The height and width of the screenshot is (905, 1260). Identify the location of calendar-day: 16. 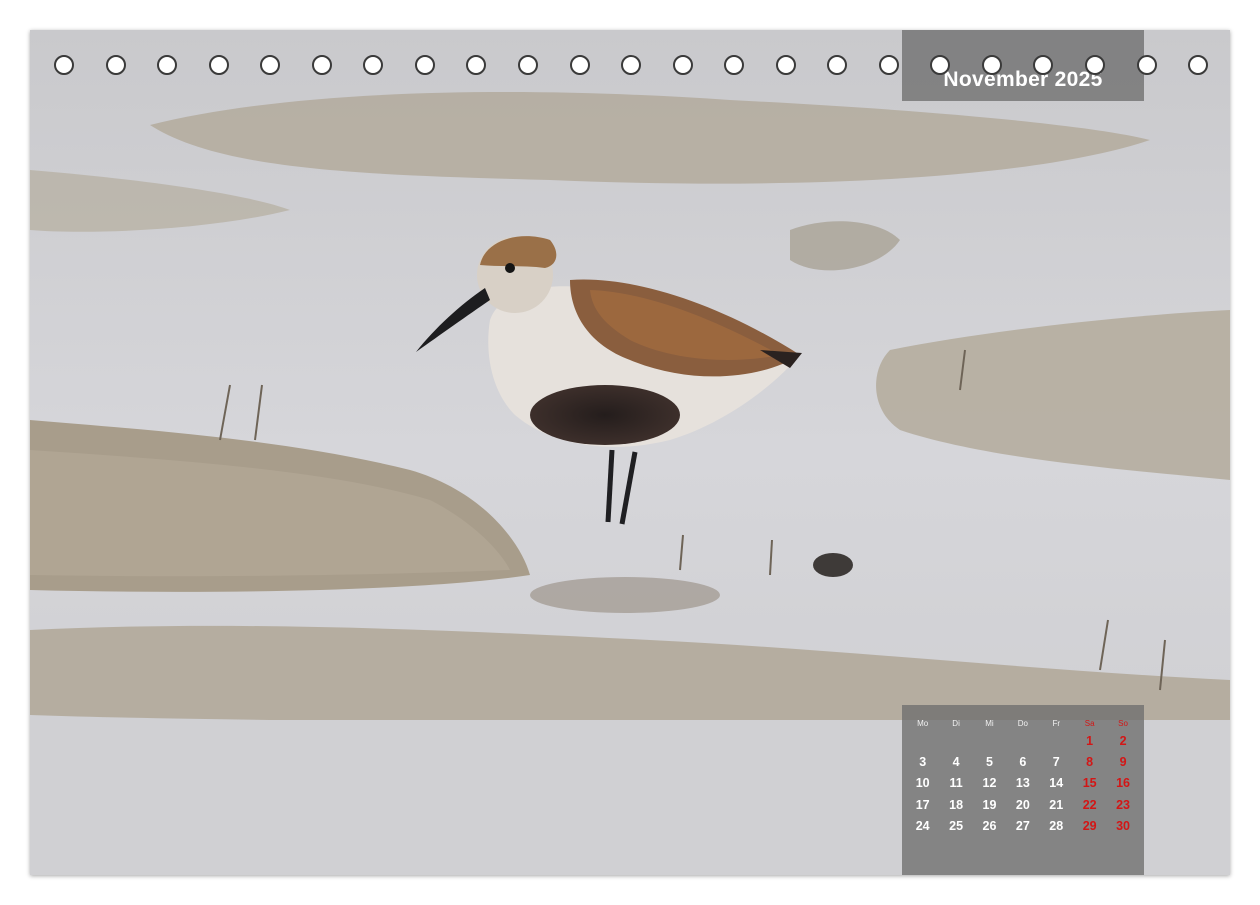
(1123, 783).